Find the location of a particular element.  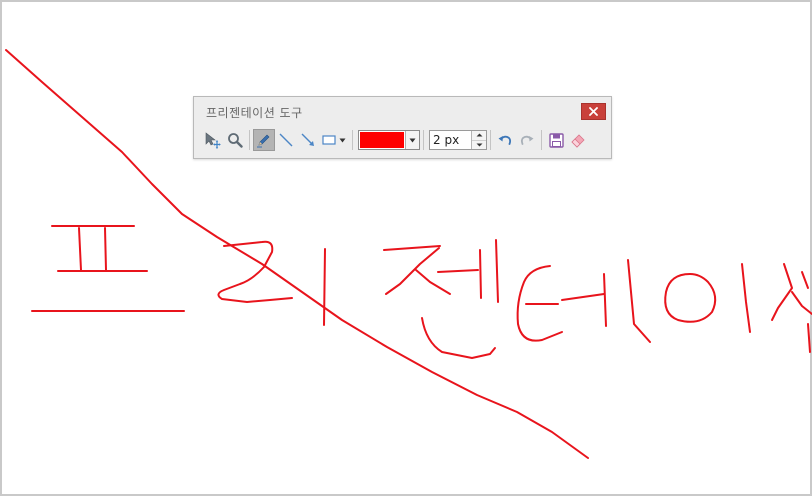

pen-icon is located at coordinates (263, 141).